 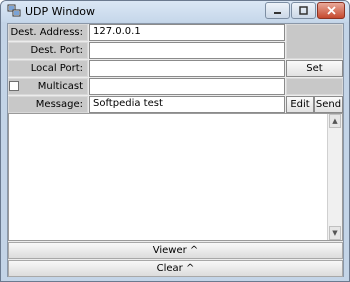 I want to click on dest-port-label: Dest. Port:, so click(x=48, y=50).